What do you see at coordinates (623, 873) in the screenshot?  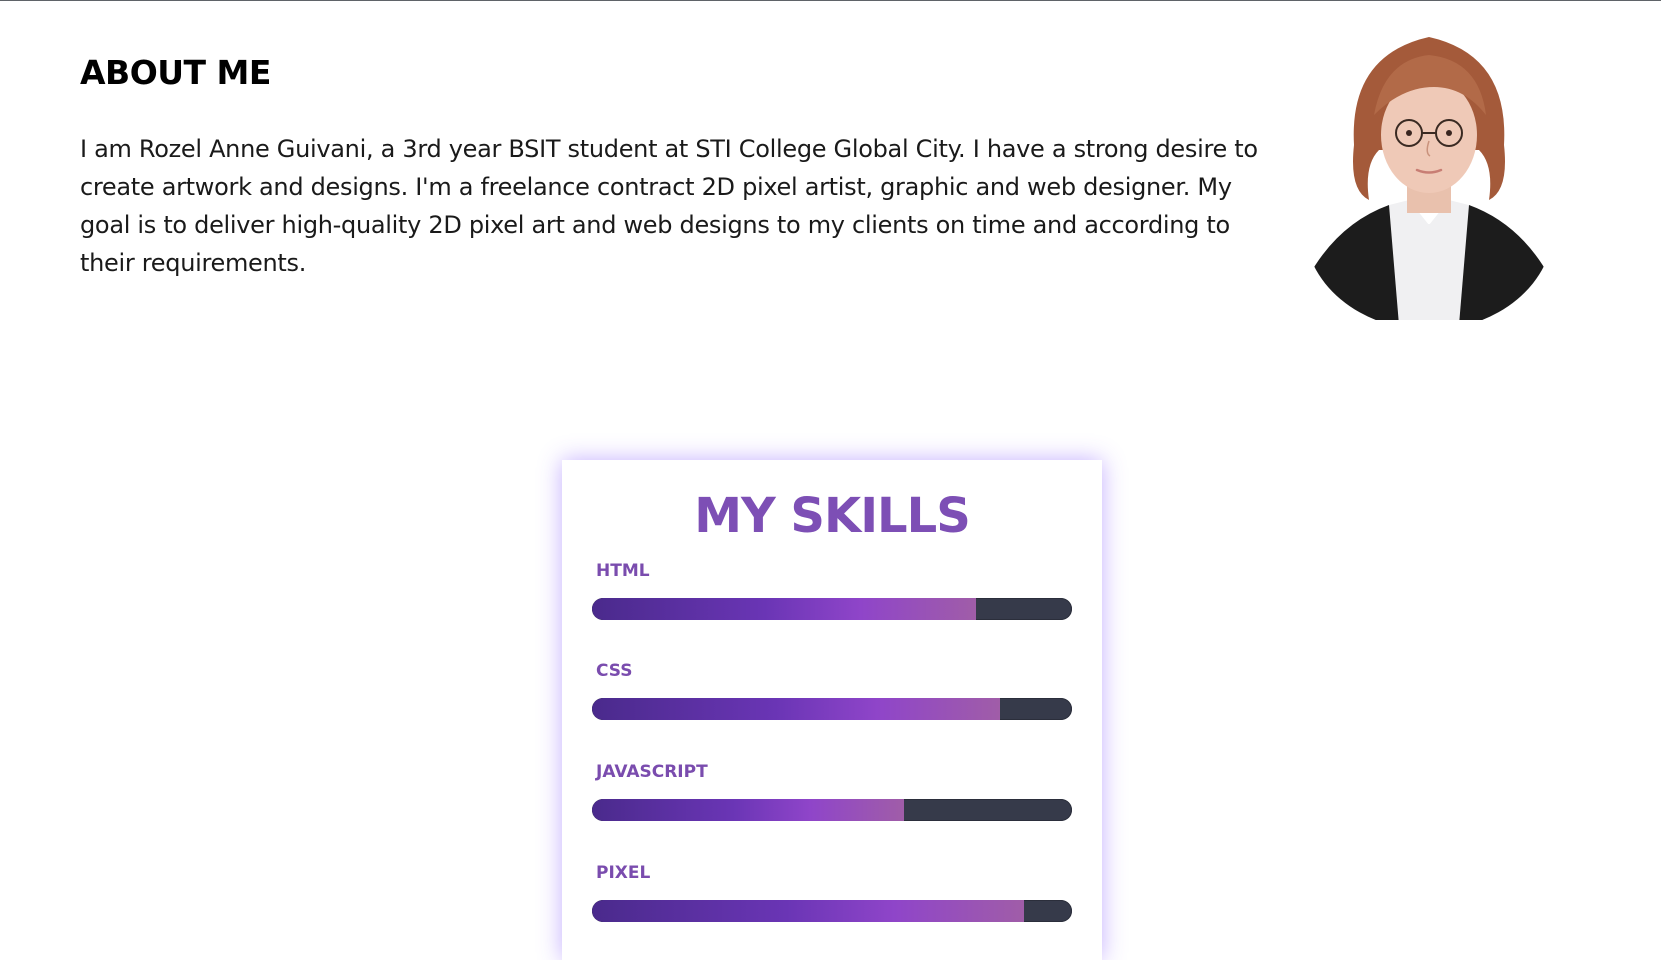 I see `skill-label: PIXEL` at bounding box center [623, 873].